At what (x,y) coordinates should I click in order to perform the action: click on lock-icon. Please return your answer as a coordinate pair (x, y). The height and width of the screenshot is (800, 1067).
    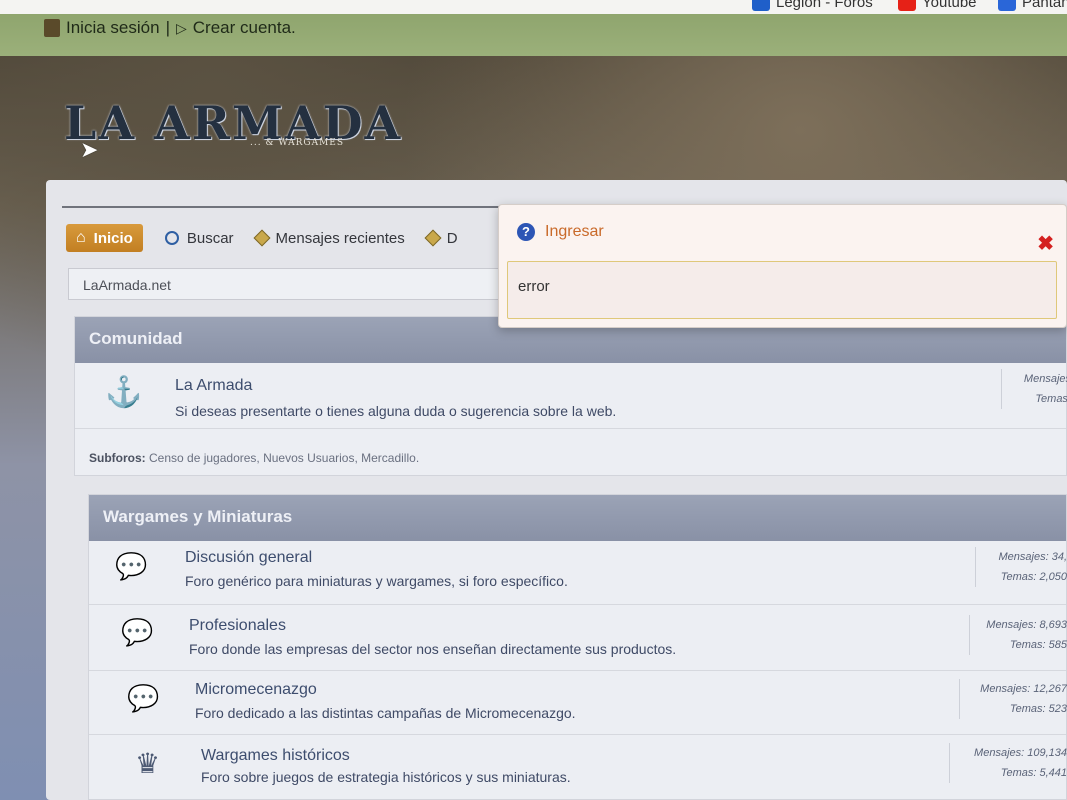
    Looking at the image, I should click on (52, 28).